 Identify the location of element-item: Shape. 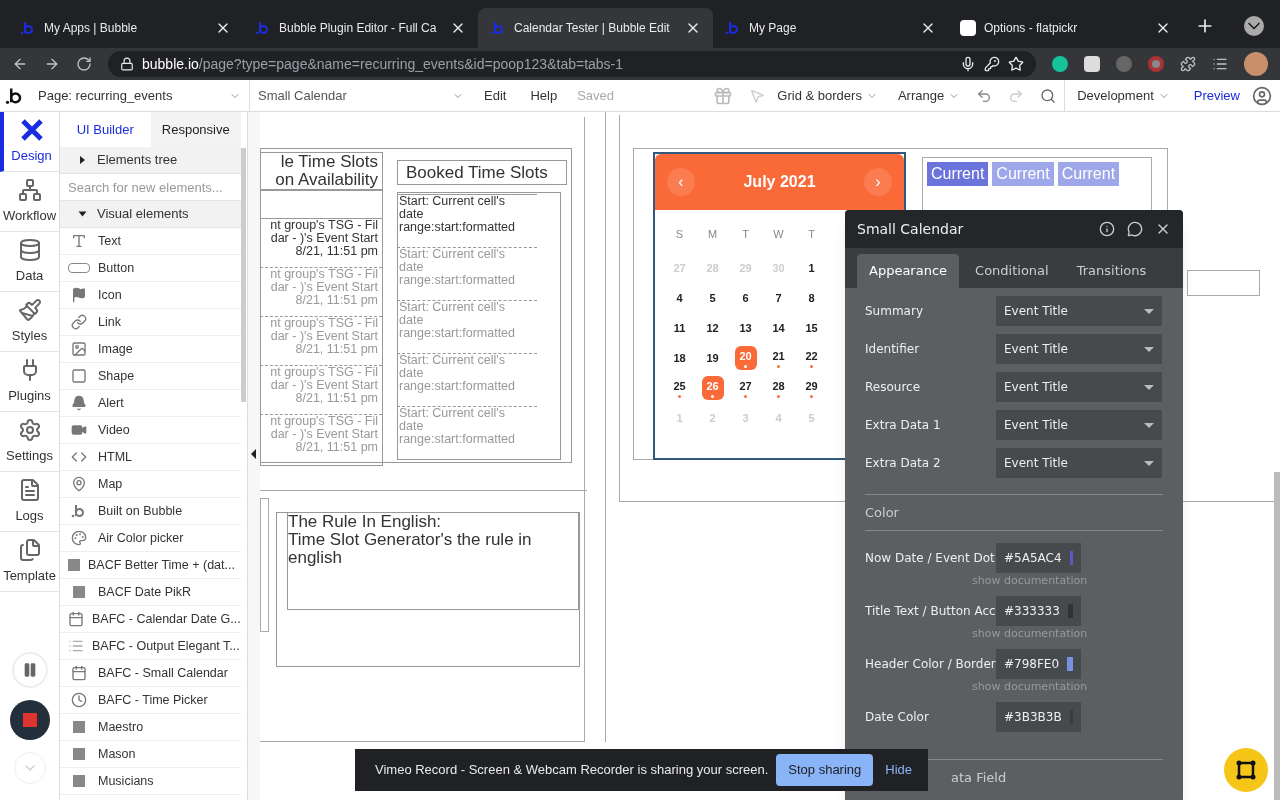
(150, 376).